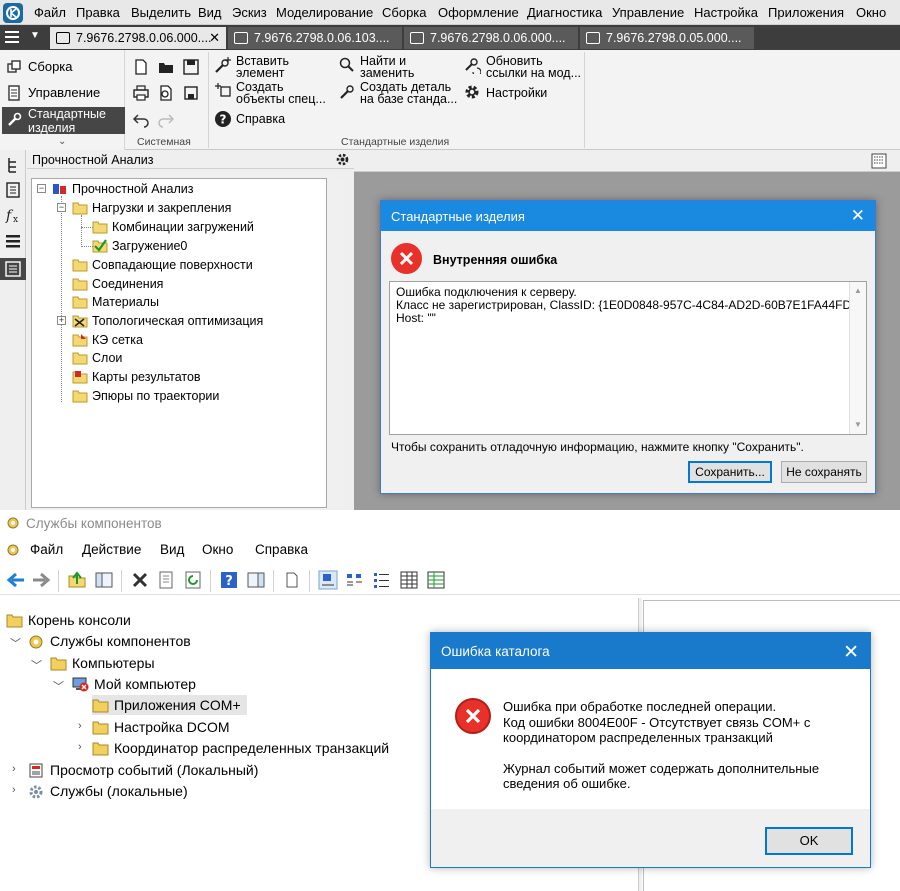 This screenshot has width=900, height=891. What do you see at coordinates (409, 580) in the screenshot?
I see `details-view-icon` at bounding box center [409, 580].